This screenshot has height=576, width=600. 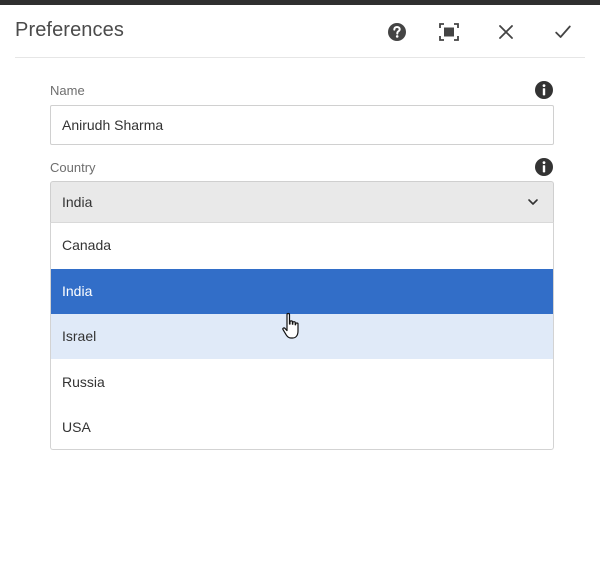 I want to click on close-icon, so click(x=506, y=32).